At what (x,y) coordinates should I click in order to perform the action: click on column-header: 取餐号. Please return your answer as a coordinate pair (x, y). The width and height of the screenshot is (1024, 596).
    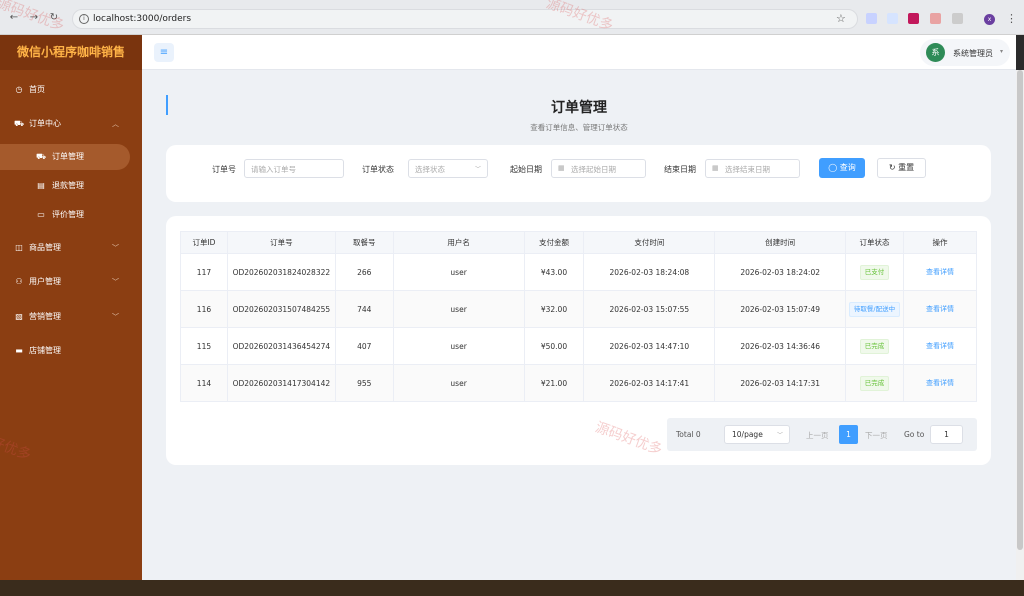
    Looking at the image, I should click on (364, 242).